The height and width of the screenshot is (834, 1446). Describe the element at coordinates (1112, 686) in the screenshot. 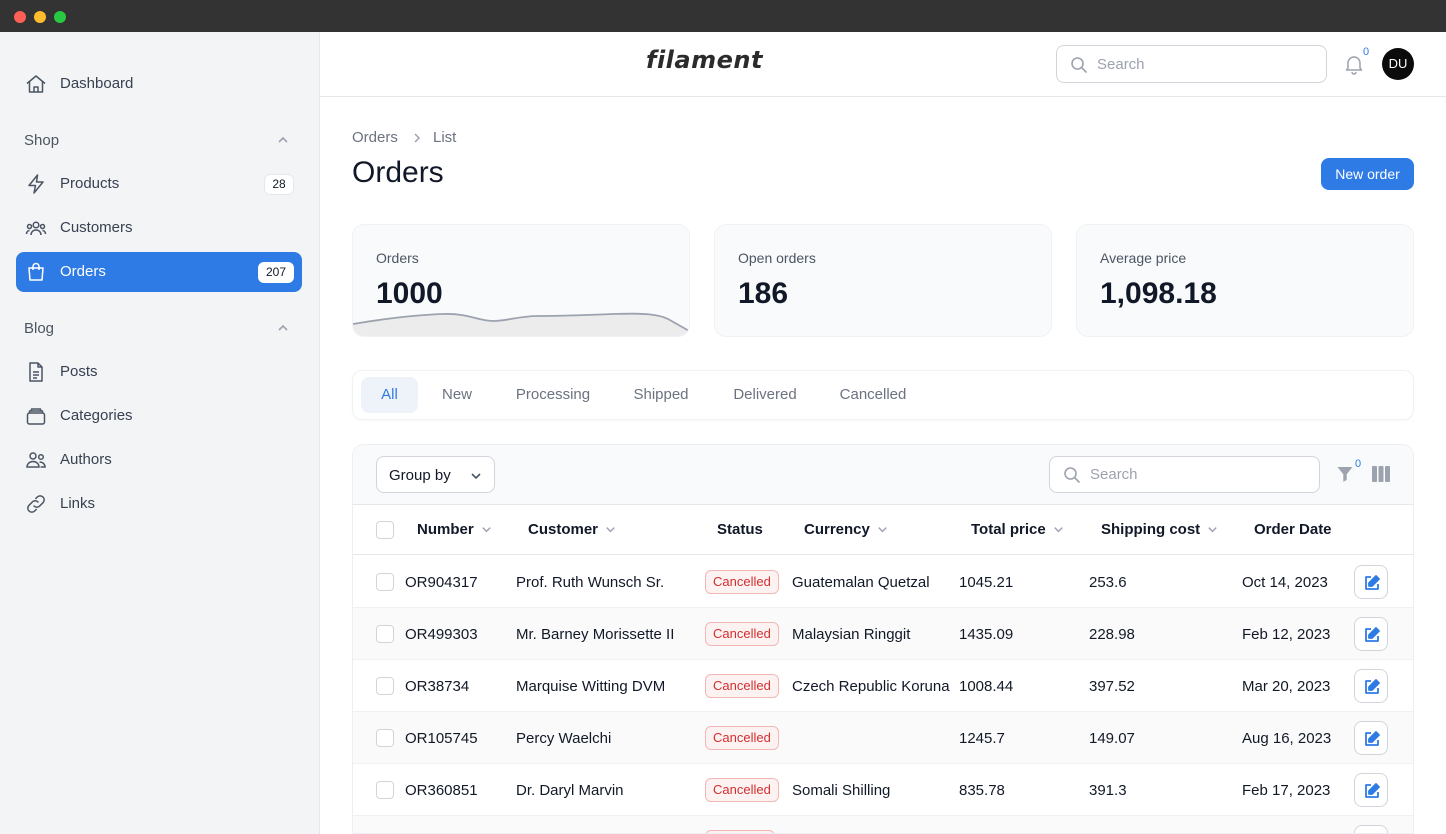

I see `cell-shipping-cost: 397.52` at that location.